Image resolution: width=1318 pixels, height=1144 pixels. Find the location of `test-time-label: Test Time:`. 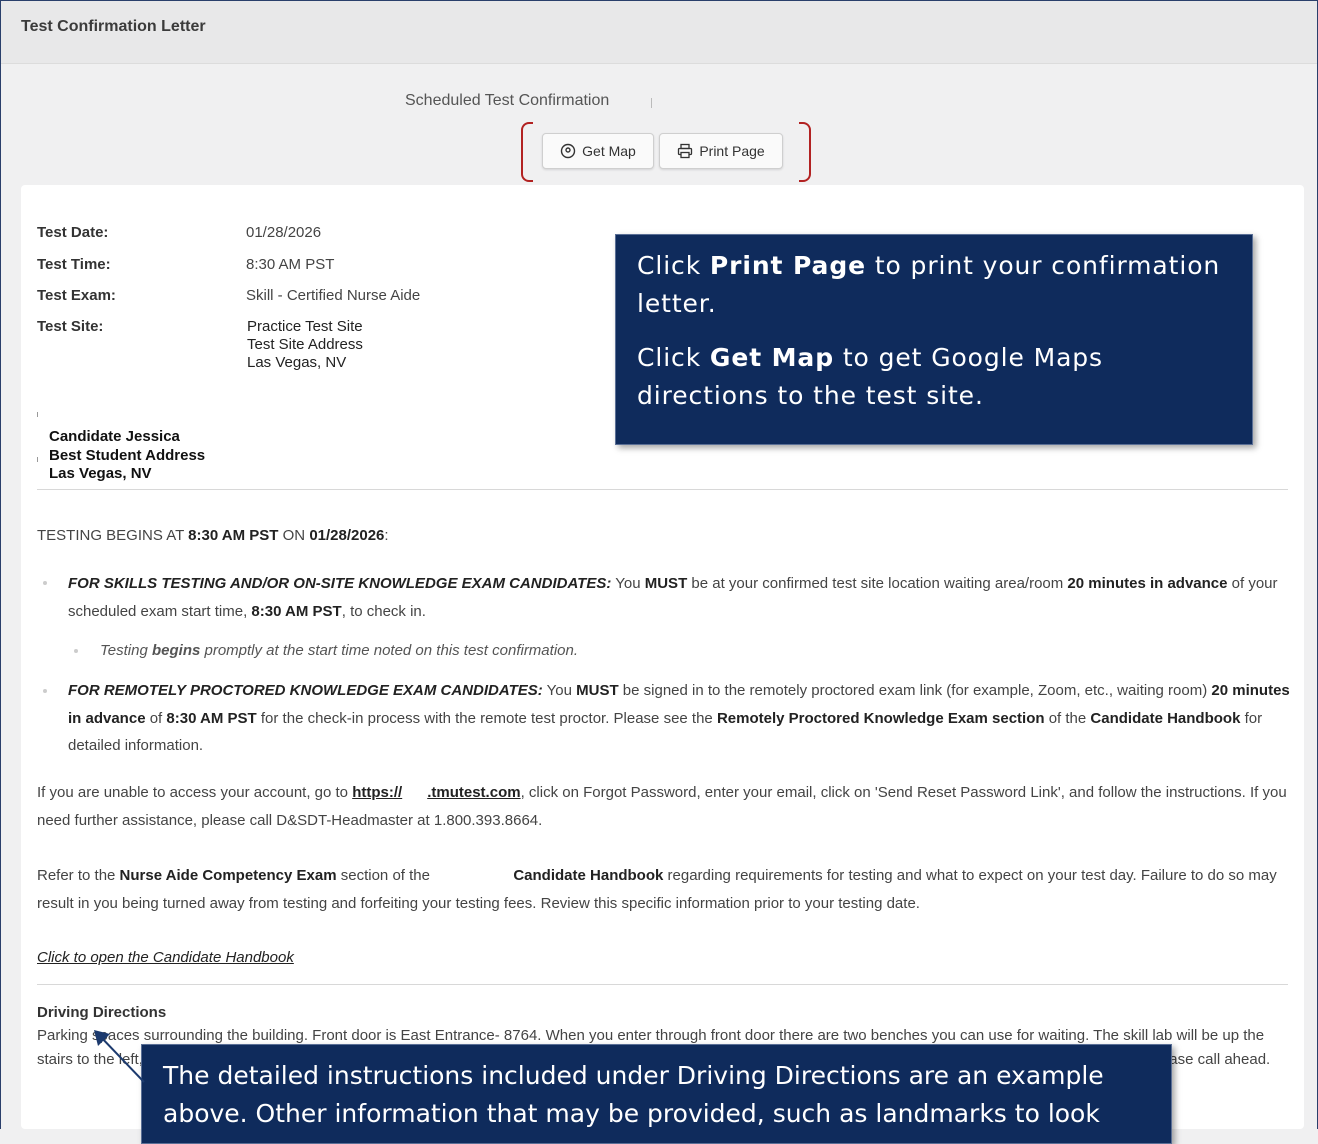

test-time-label: Test Time: is located at coordinates (74, 264).